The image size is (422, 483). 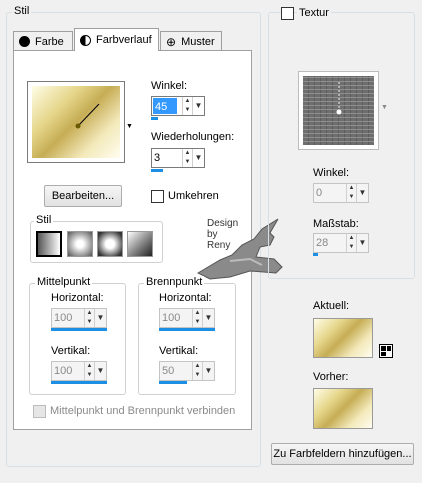 What do you see at coordinates (330, 243) in the screenshot?
I see `textur-massstab-value: 28` at bounding box center [330, 243].